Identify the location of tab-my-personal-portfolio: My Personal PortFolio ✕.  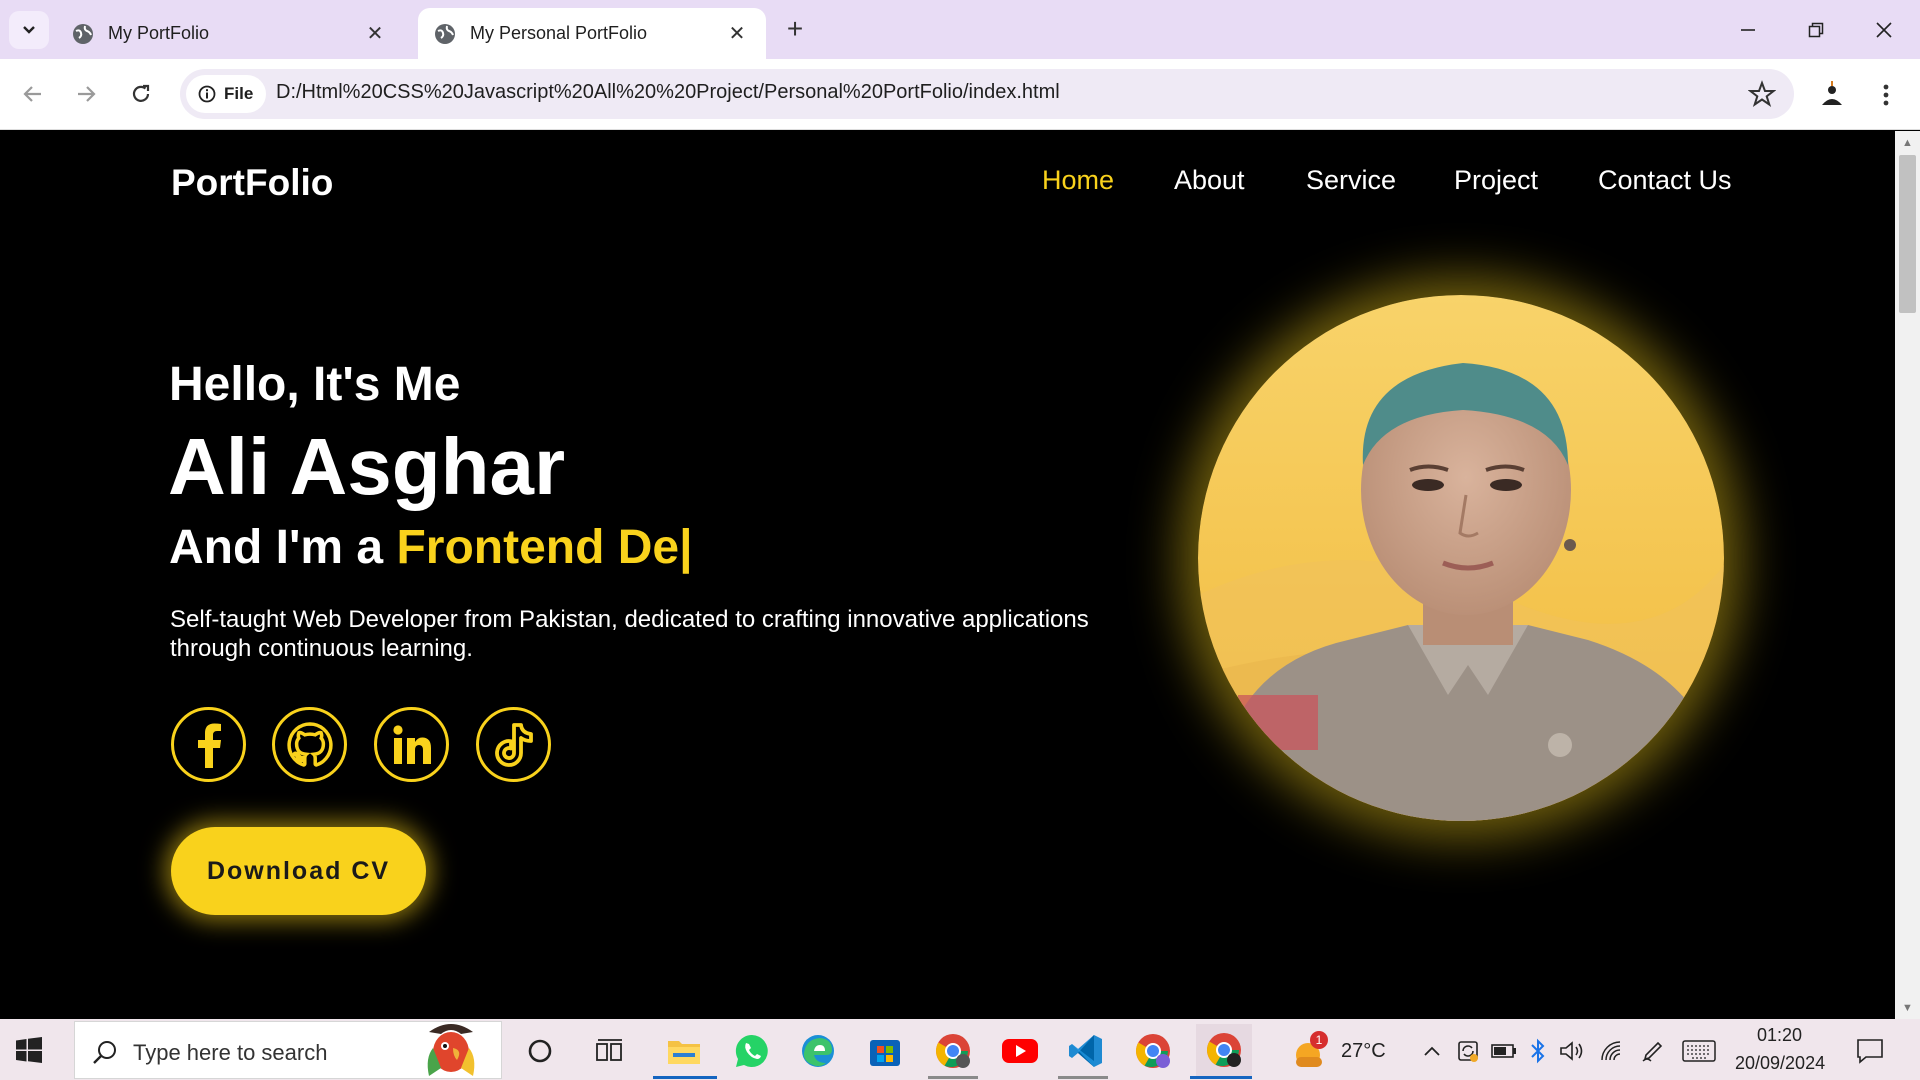
(592, 33).